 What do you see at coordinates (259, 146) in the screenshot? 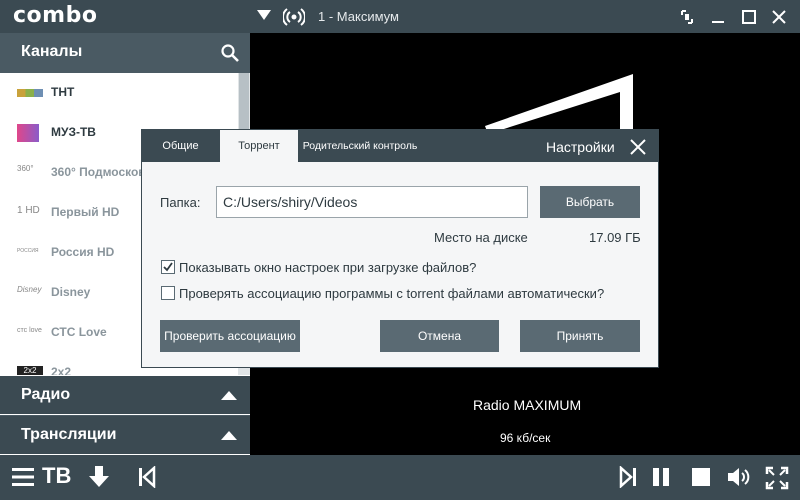
I see `tab-torrent: Торрент` at bounding box center [259, 146].